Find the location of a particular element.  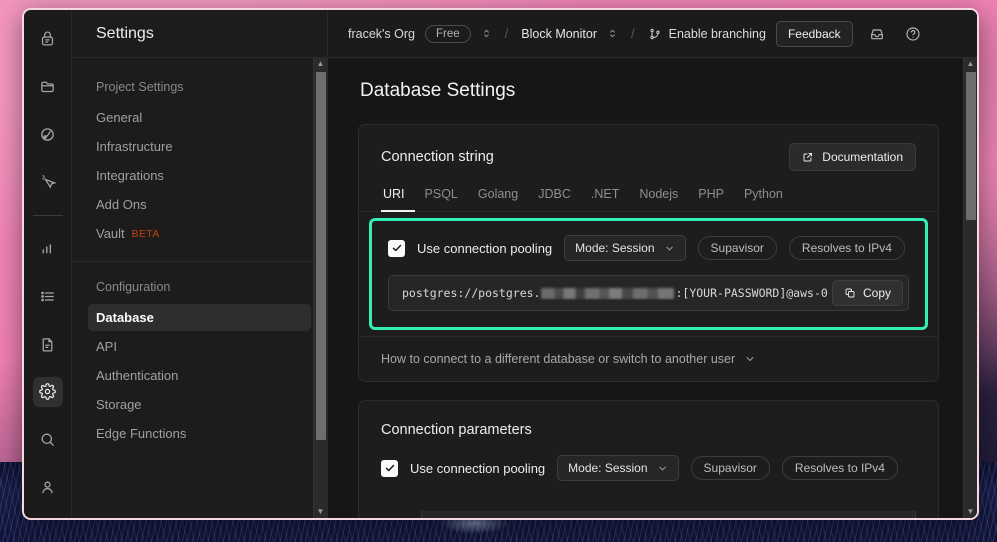

enable-branching-button: Enable branching is located at coordinates (707, 34).